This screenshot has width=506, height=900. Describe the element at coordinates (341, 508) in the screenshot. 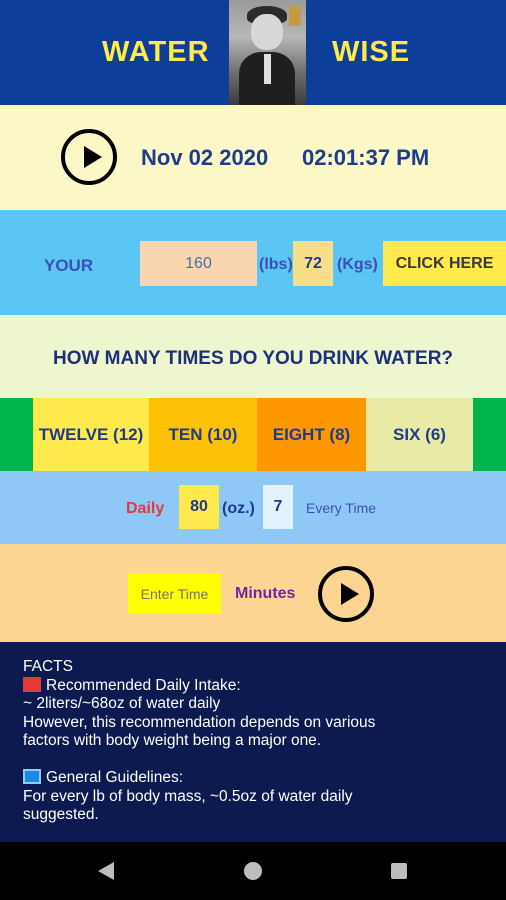

I see `every-time-label: Every Time` at that location.